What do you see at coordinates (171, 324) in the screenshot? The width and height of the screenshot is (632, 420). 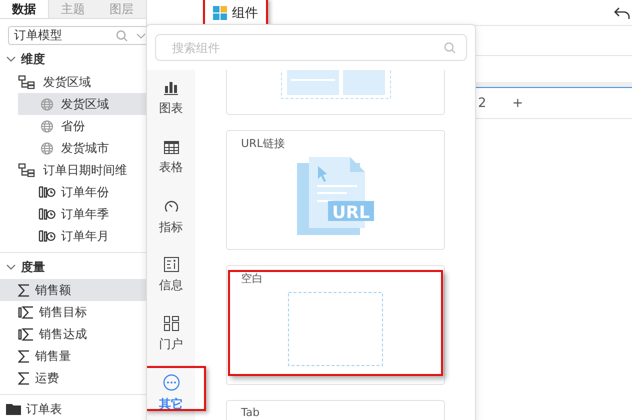 I see `layout-icon` at bounding box center [171, 324].